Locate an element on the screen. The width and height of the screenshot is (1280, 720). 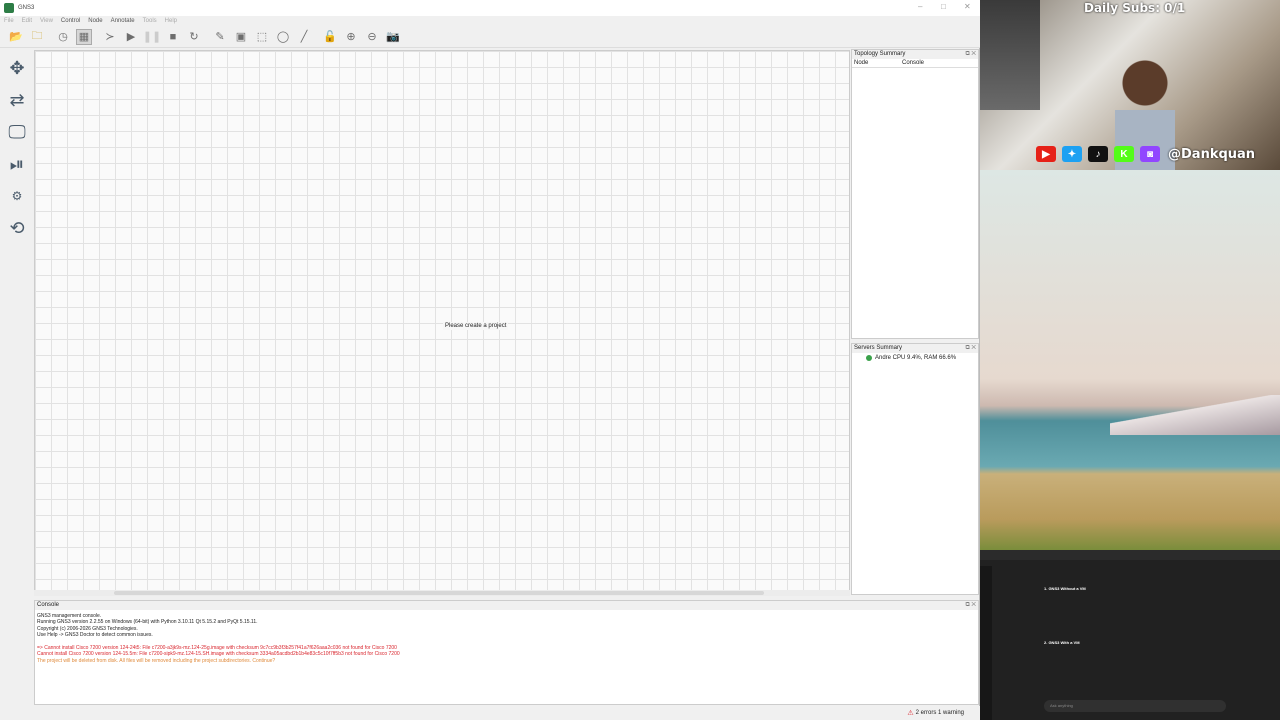
menu-node: Node is located at coordinates (95, 21).